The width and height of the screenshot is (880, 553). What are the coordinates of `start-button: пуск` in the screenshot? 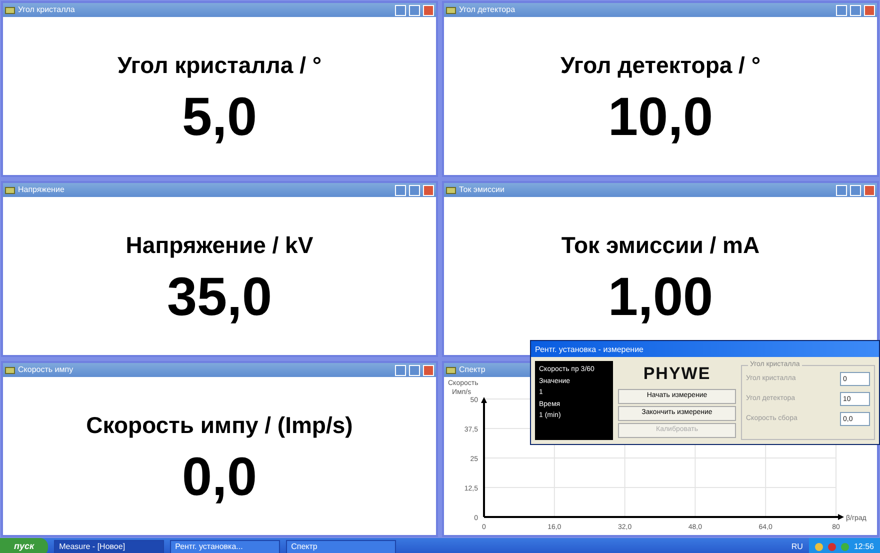 It's located at (24, 545).